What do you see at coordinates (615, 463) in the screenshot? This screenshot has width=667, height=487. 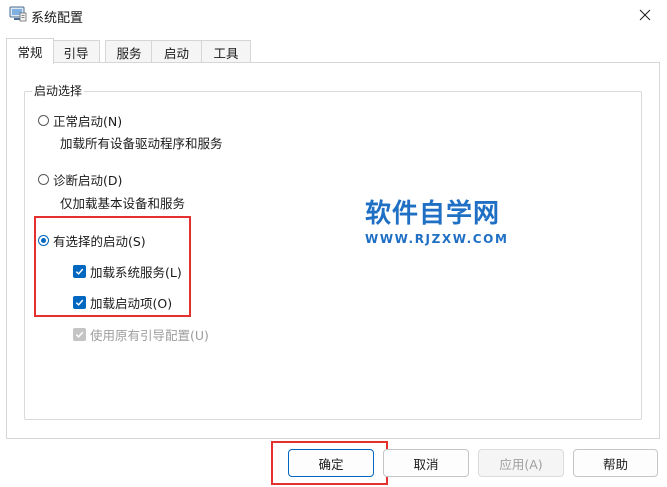 I see `help-button: 帮助` at bounding box center [615, 463].